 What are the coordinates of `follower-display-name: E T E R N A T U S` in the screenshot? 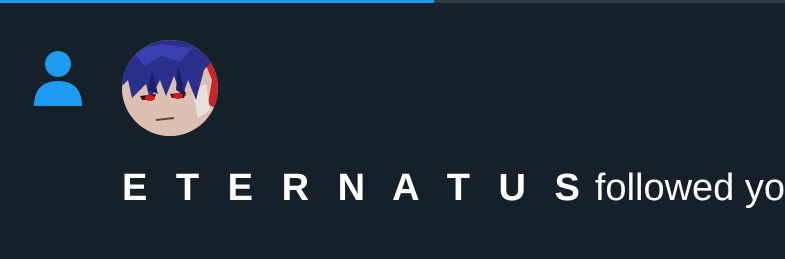 It's located at (355, 188).